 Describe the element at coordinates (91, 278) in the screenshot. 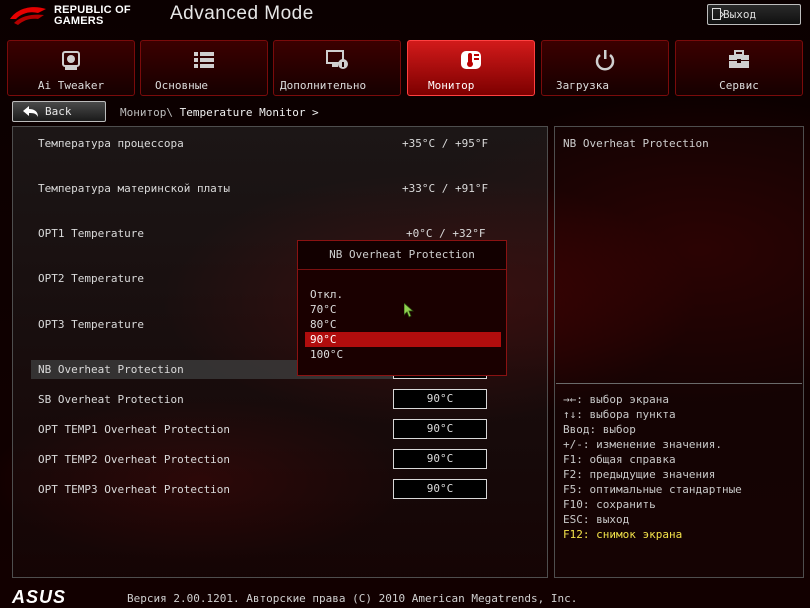

I see `reading-label: OPT2 Temperature` at that location.